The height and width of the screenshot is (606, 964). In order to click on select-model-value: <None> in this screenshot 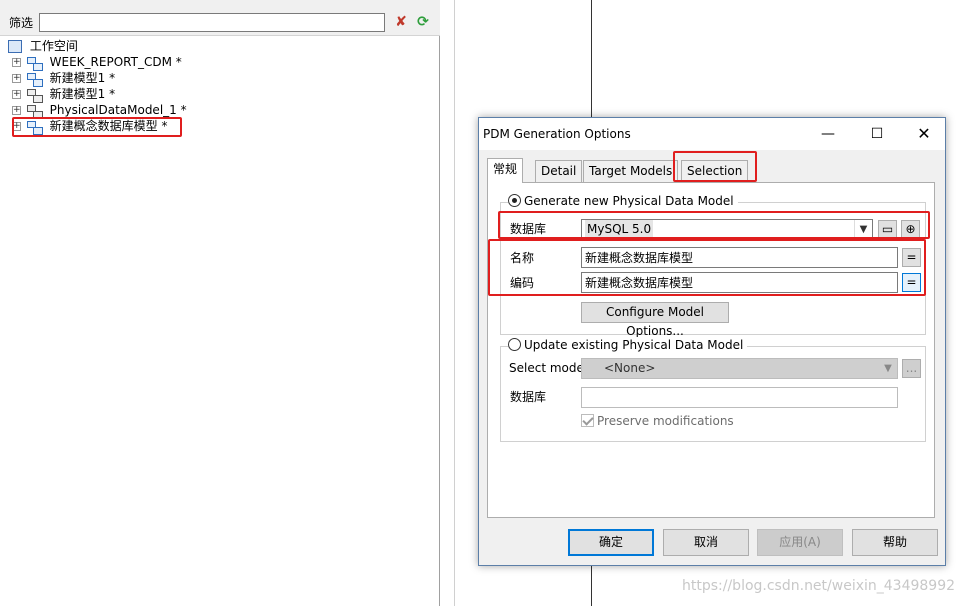, I will do `click(630, 368)`.